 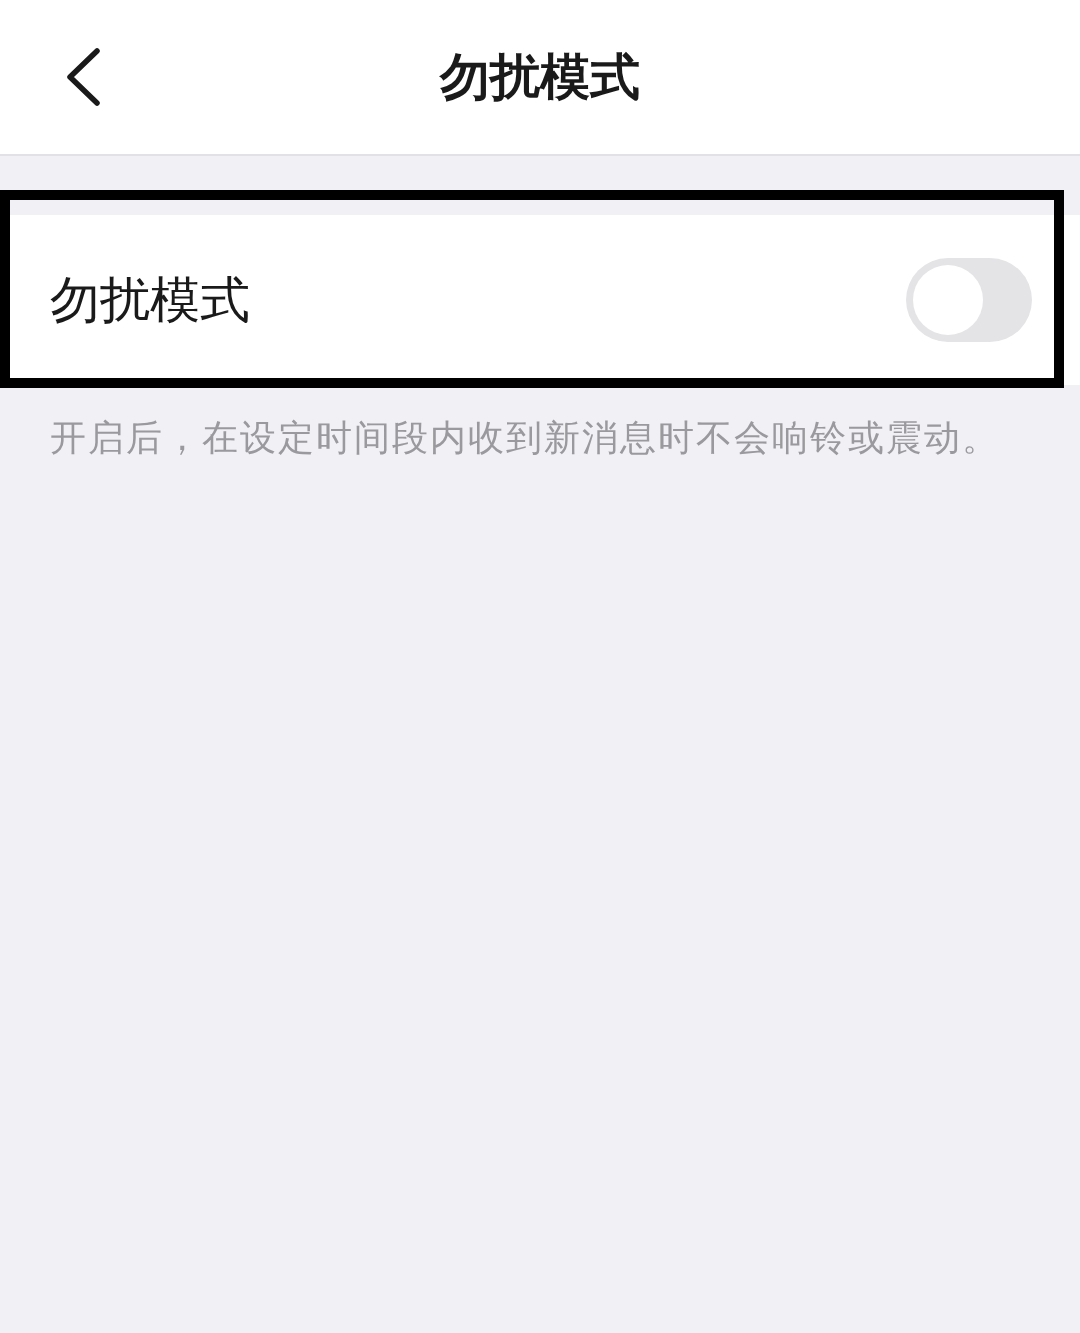 What do you see at coordinates (539, 77) in the screenshot?
I see `page-title: 勿扰模式` at bounding box center [539, 77].